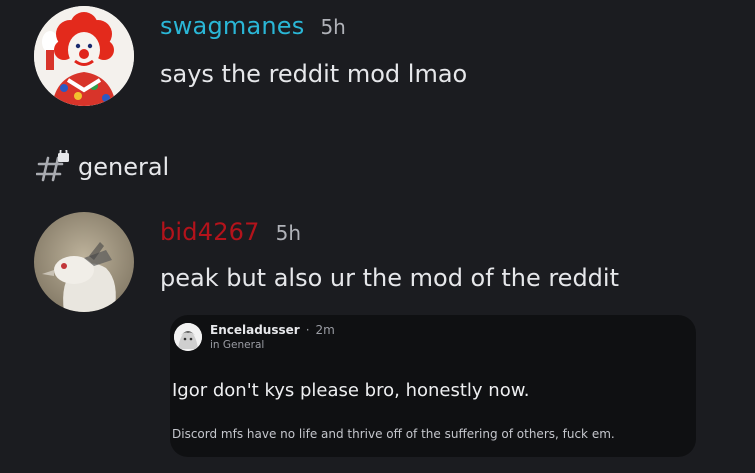 The width and height of the screenshot is (755, 473). What do you see at coordinates (255, 330) in the screenshot?
I see `embed-username: Enceladusser` at bounding box center [255, 330].